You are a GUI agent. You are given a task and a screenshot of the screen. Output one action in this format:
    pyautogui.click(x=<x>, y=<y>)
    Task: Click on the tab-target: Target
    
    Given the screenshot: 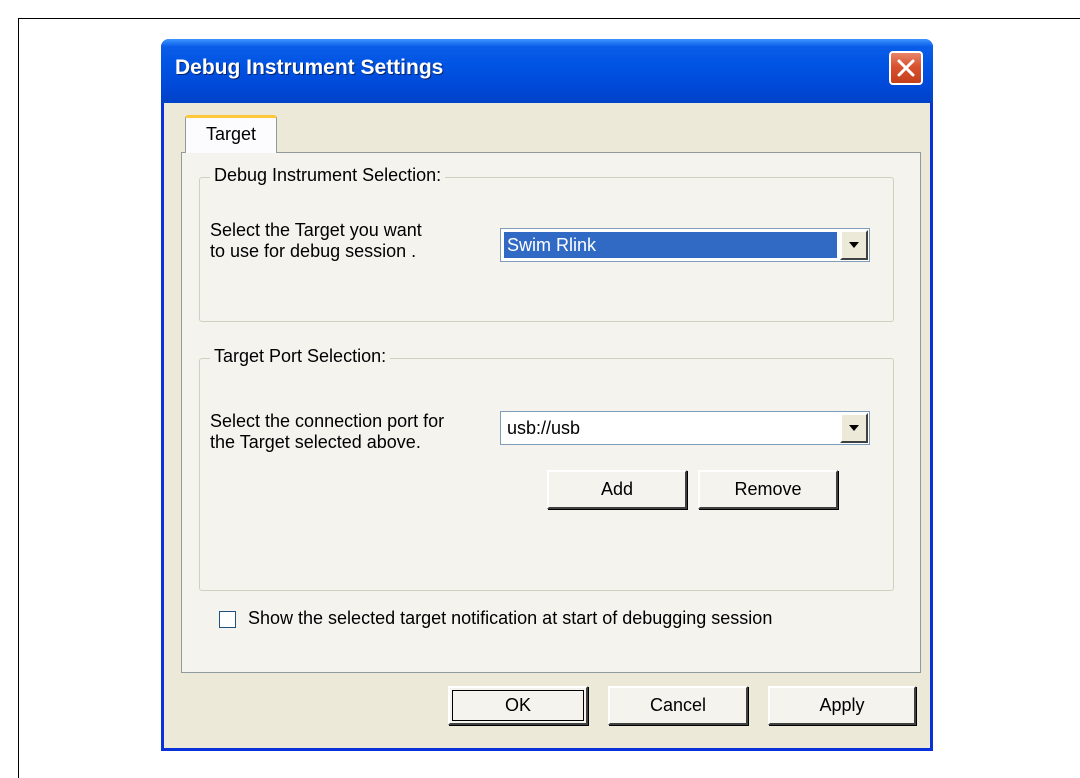 What is the action you would take?
    pyautogui.click(x=231, y=134)
    